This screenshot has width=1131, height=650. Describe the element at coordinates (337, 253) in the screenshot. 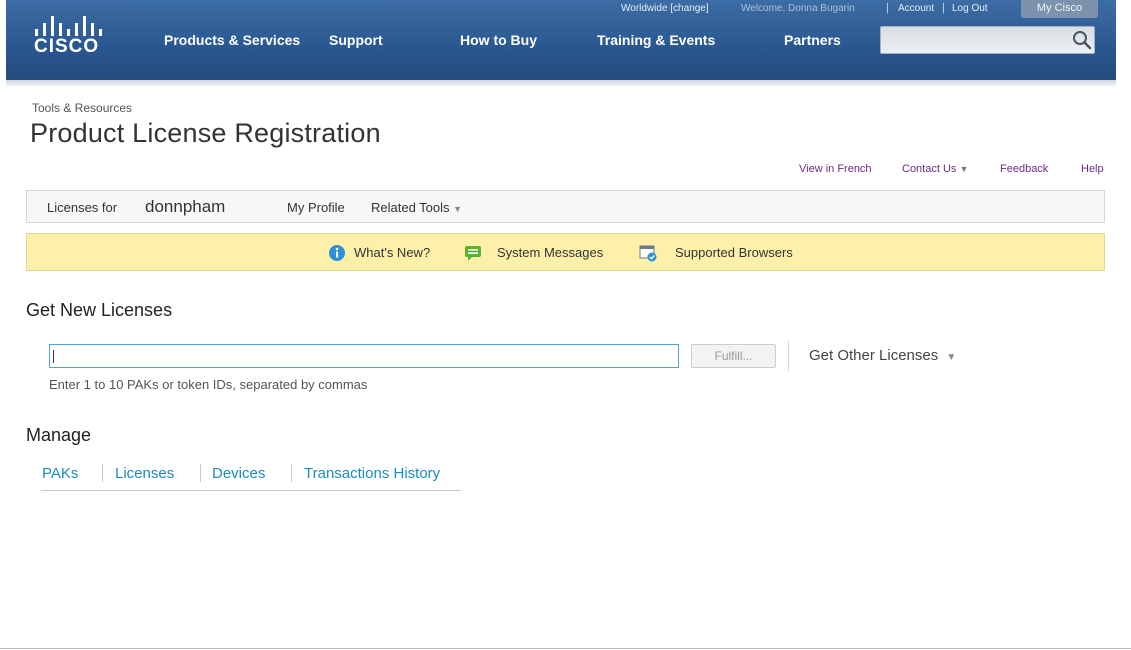

I see `info-icon` at that location.